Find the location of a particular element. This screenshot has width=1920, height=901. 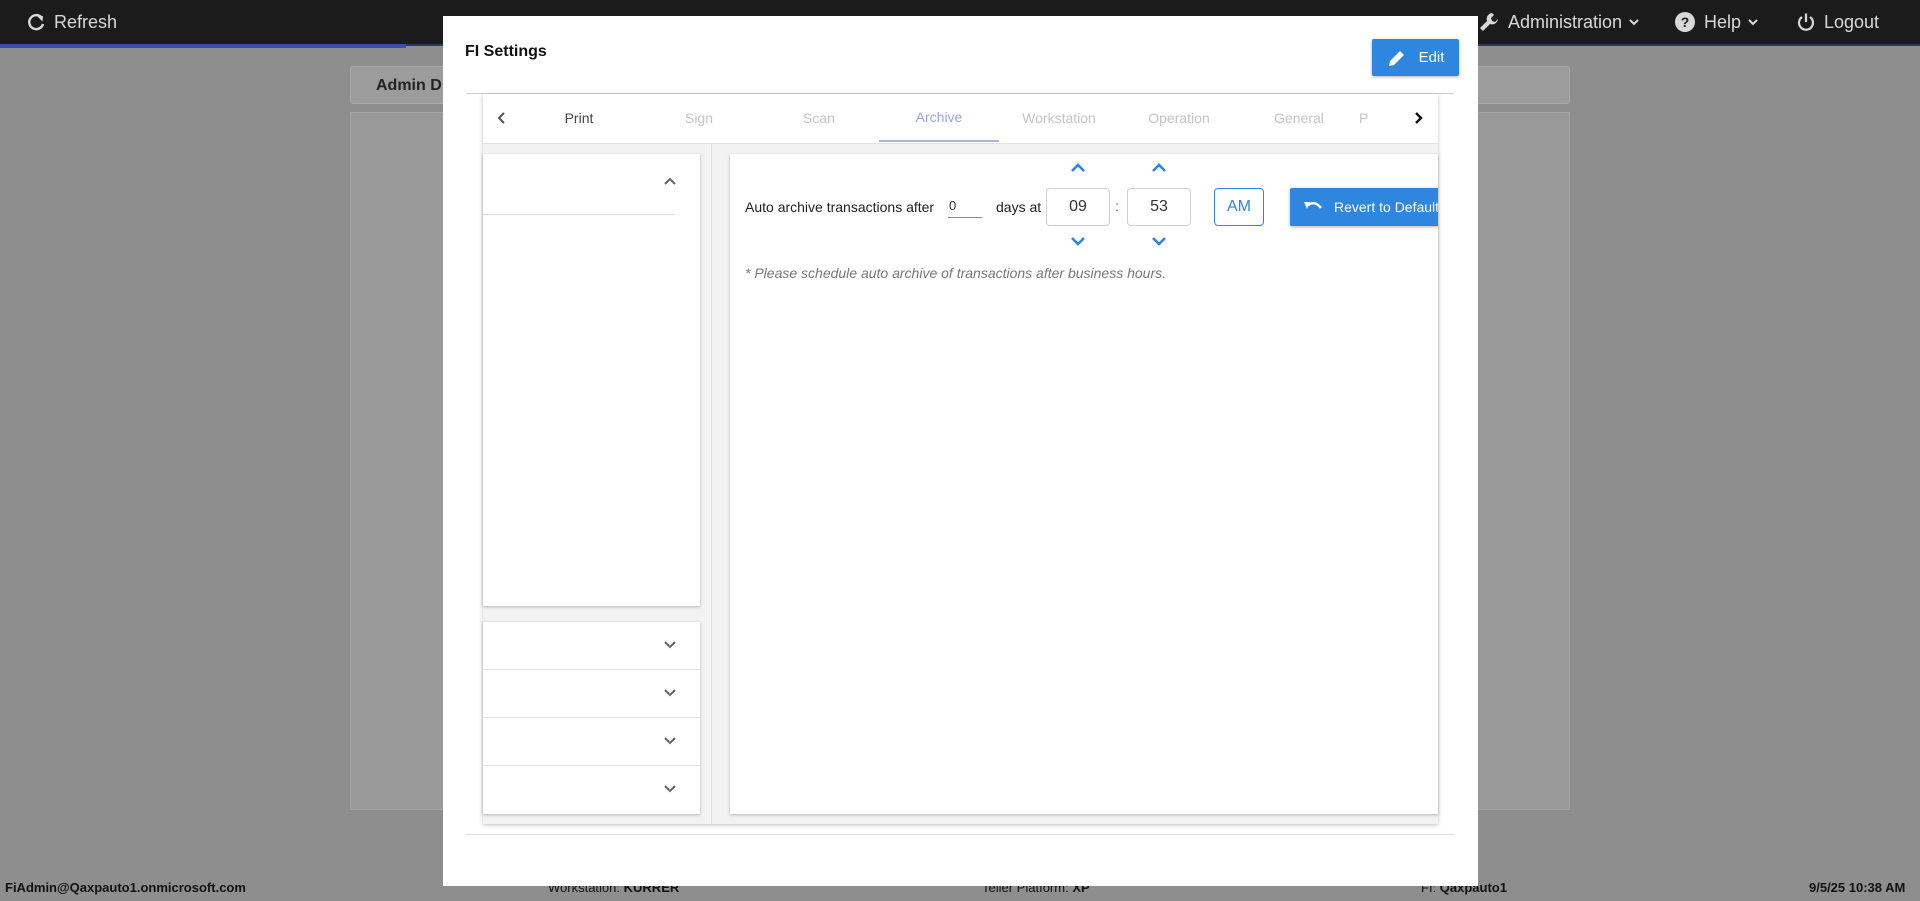

panel-divider is located at coordinates (711, 484).